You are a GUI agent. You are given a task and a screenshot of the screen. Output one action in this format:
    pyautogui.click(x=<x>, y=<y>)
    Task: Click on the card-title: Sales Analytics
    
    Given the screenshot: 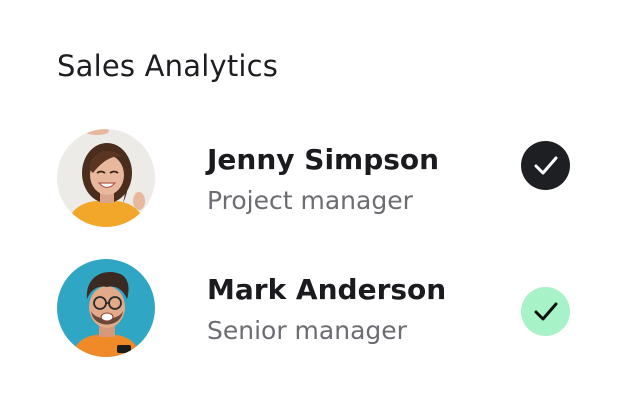 What is the action you would take?
    pyautogui.click(x=168, y=66)
    